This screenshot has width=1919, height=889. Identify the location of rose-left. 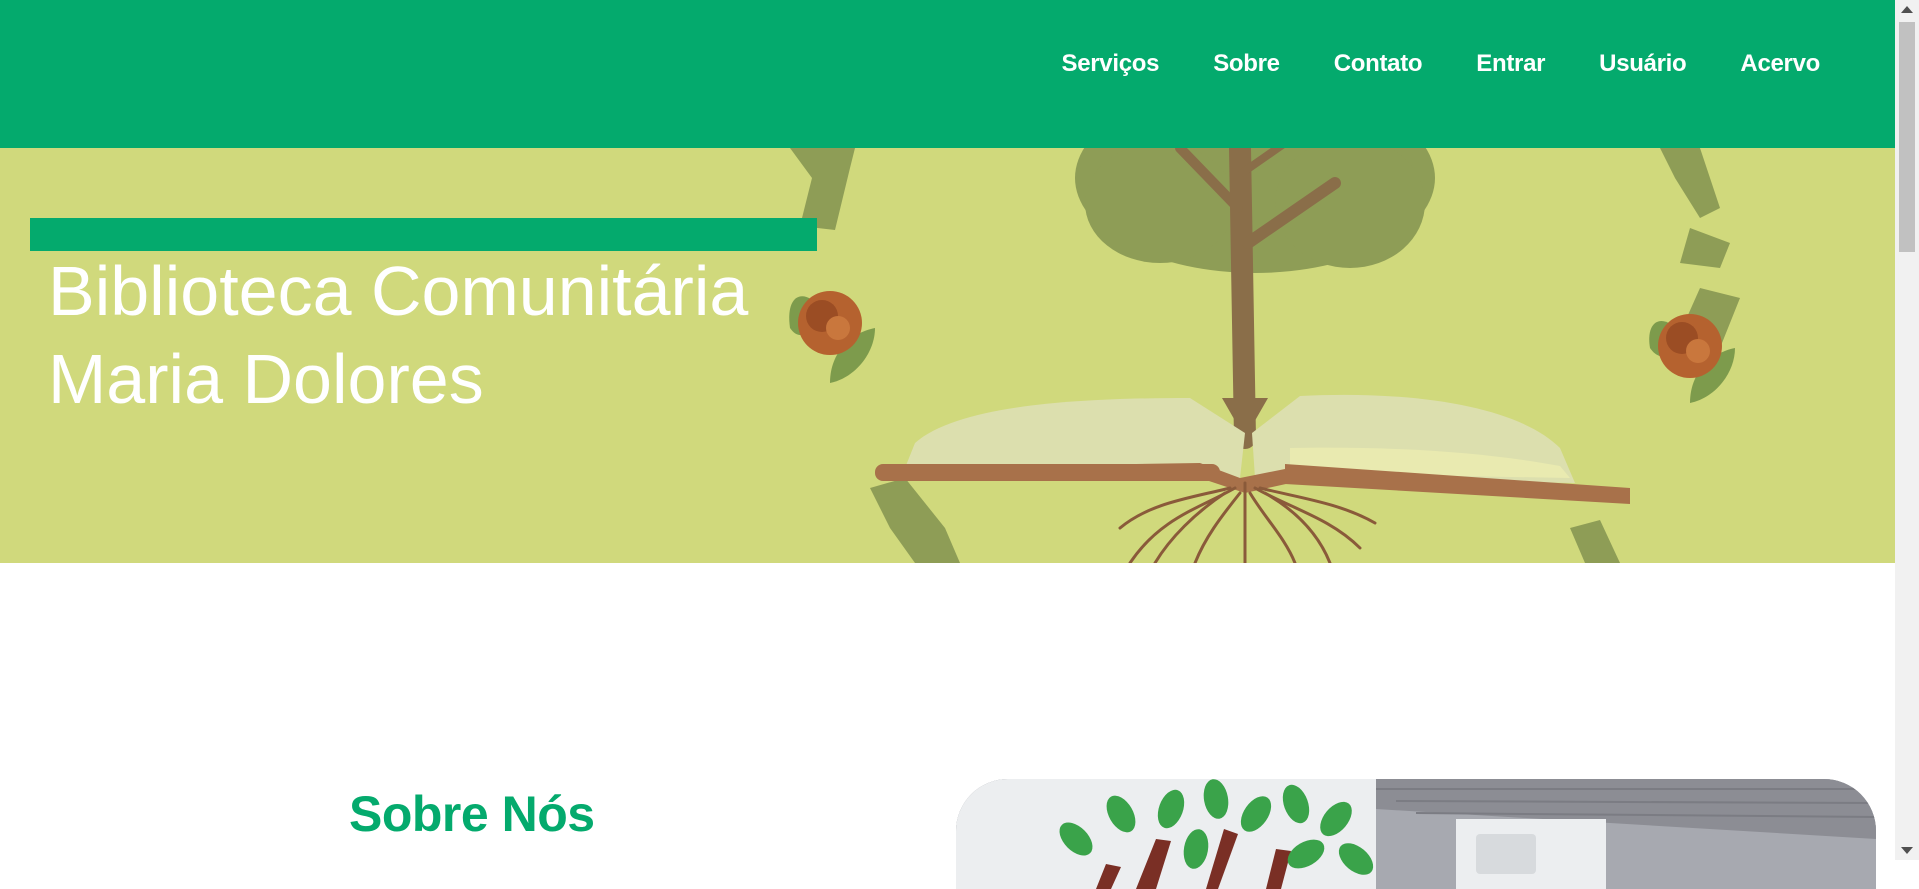
(832, 337).